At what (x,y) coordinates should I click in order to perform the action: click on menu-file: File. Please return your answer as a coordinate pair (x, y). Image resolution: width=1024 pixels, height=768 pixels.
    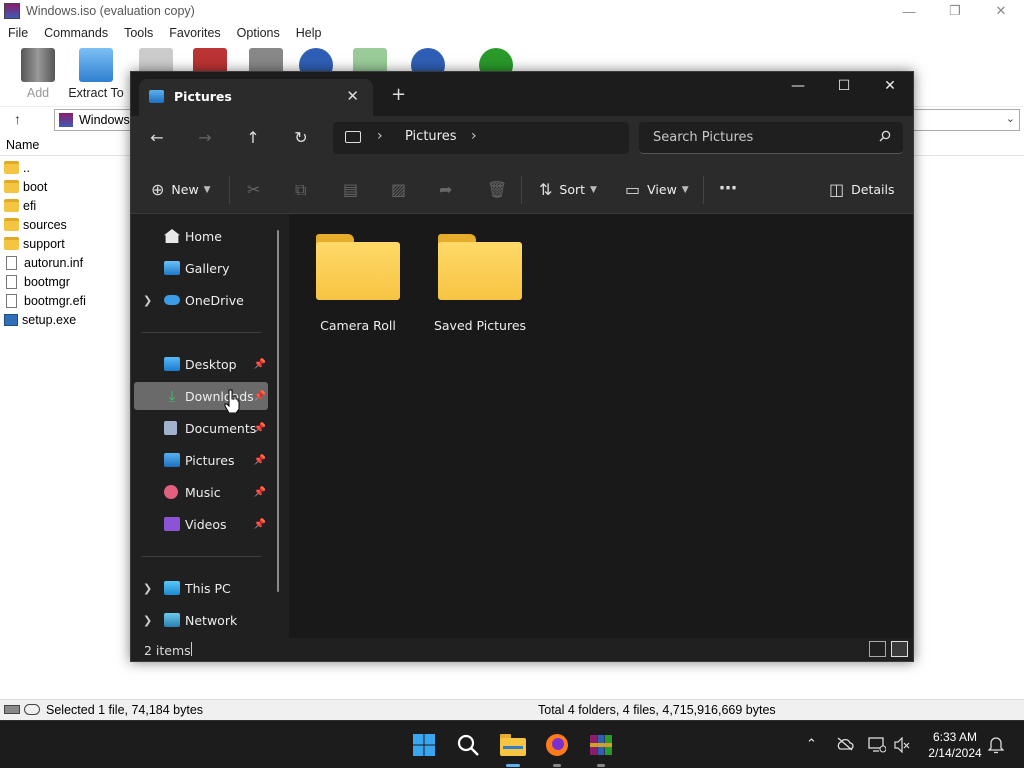
    Looking at the image, I should click on (18, 33).